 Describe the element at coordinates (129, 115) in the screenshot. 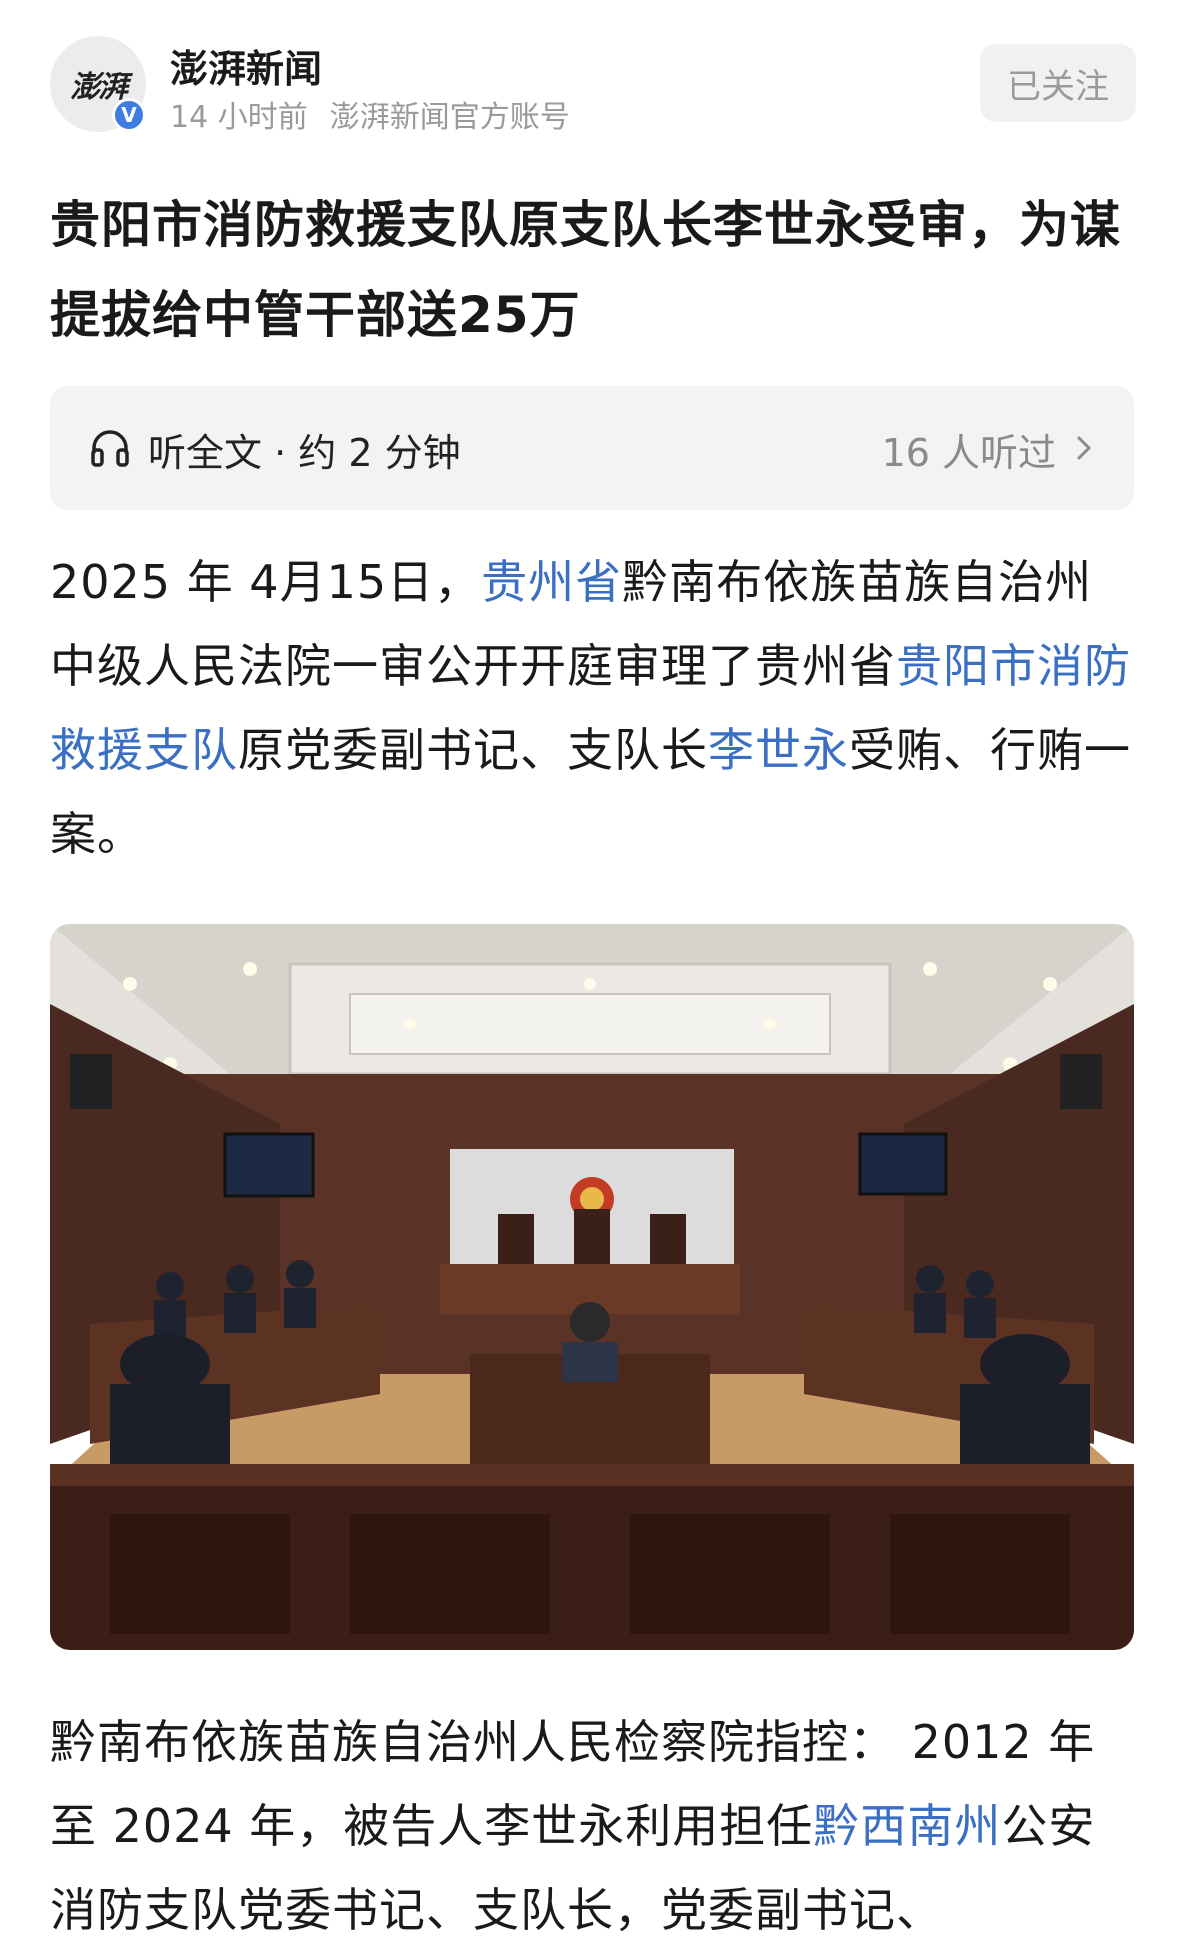

I see `verified-badge-icon: V` at that location.